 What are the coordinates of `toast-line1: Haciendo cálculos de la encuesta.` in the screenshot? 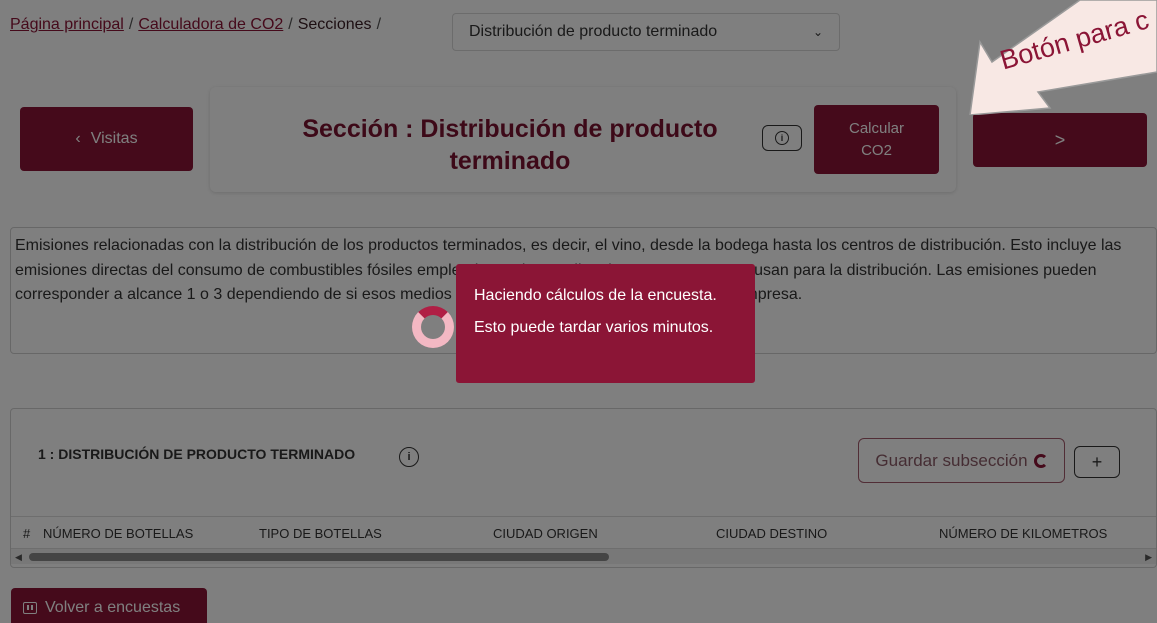 It's located at (595, 295).